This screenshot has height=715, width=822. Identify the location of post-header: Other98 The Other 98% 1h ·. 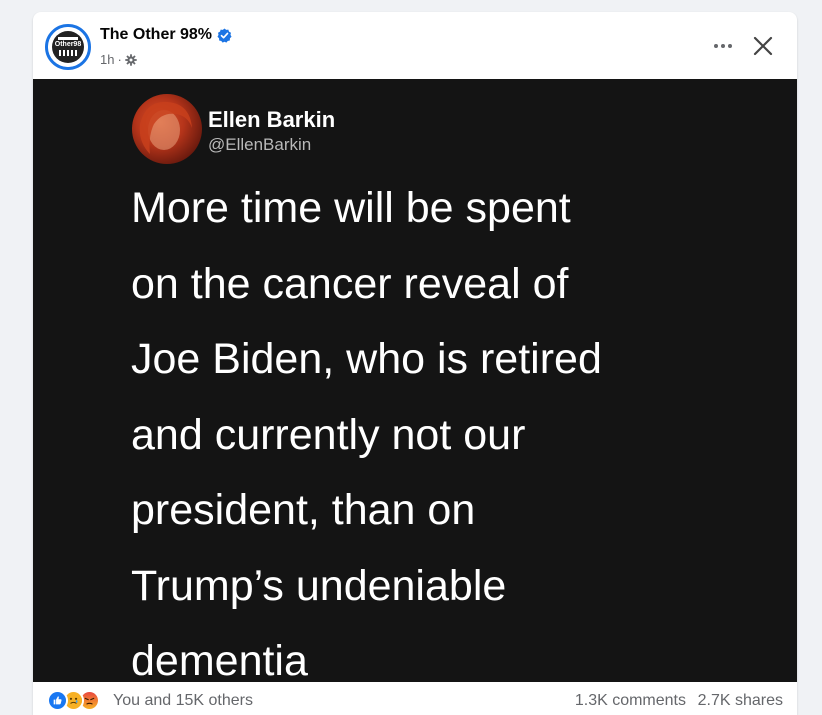
(415, 45).